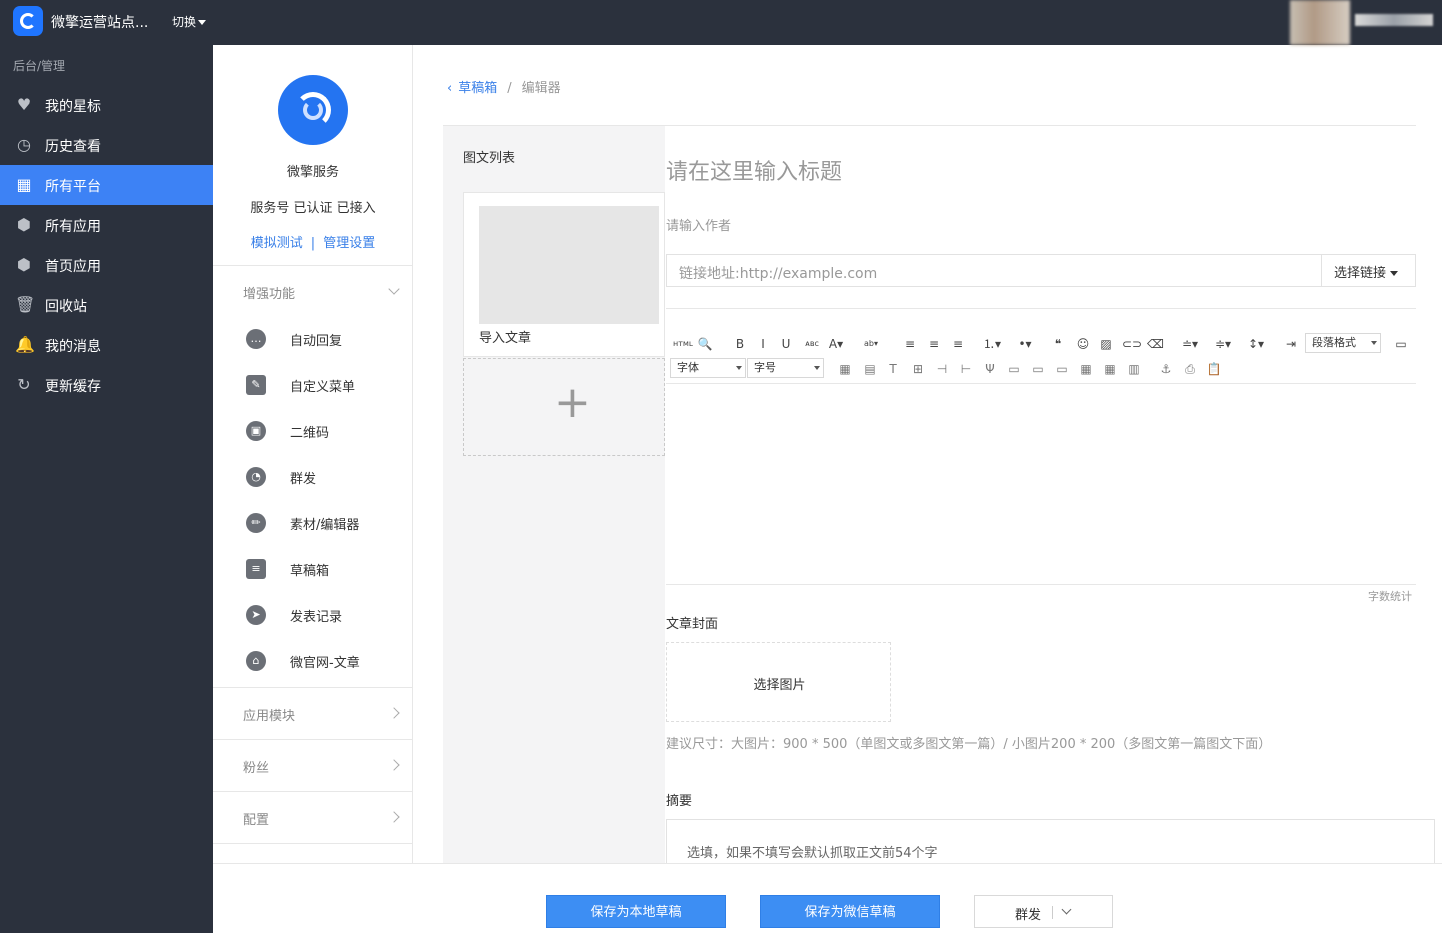 The image size is (1442, 933). Describe the element at coordinates (73, 387) in the screenshot. I see `nav-item-label: 更新缓存` at that location.